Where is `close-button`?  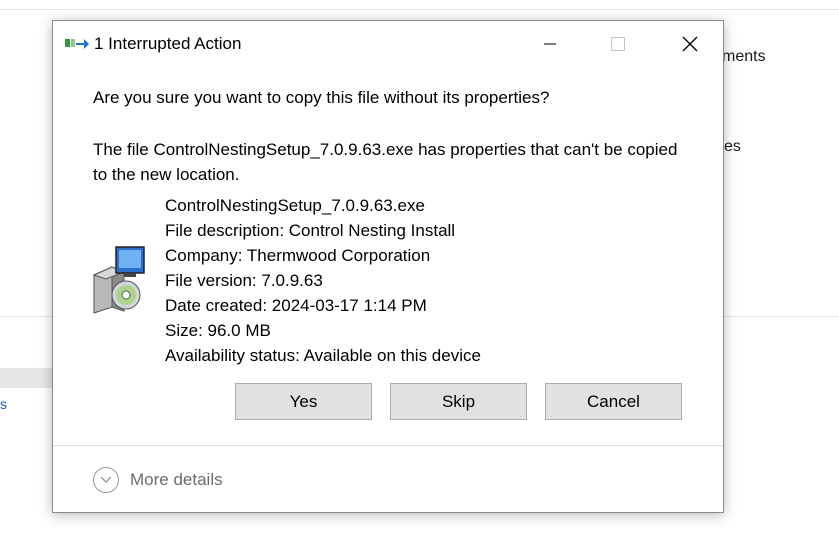 close-button is located at coordinates (690, 44).